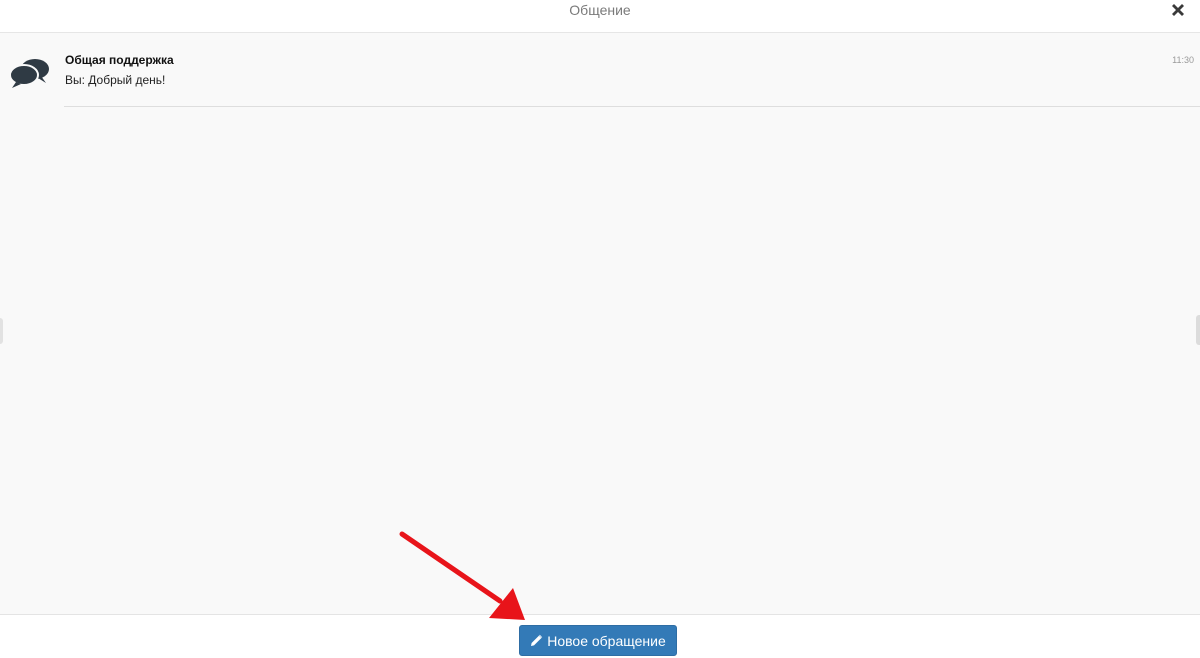 This screenshot has width=1200, height=658. What do you see at coordinates (115, 80) in the screenshot?
I see `conversation-preview: Вы: Добрый день!` at bounding box center [115, 80].